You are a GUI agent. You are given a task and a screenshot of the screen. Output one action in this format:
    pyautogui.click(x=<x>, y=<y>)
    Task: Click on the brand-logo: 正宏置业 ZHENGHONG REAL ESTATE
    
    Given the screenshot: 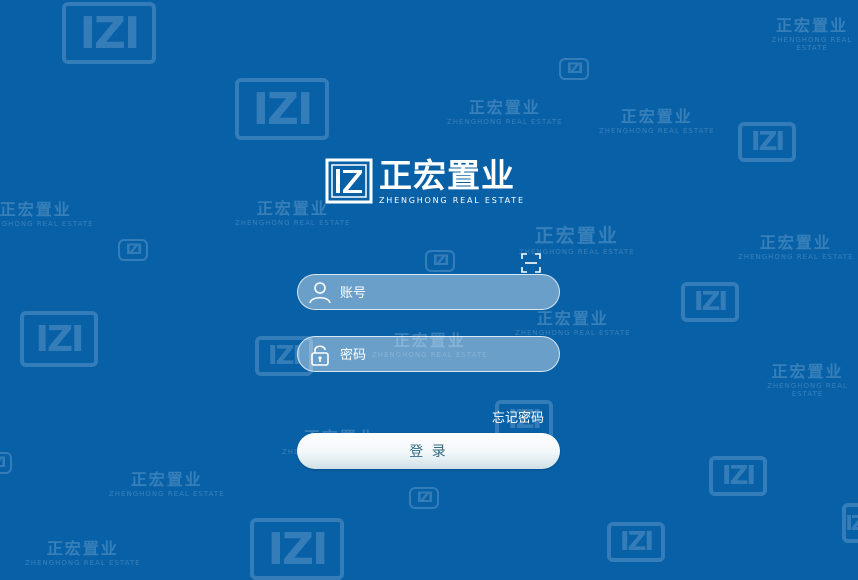 What is the action you would take?
    pyautogui.click(x=425, y=183)
    